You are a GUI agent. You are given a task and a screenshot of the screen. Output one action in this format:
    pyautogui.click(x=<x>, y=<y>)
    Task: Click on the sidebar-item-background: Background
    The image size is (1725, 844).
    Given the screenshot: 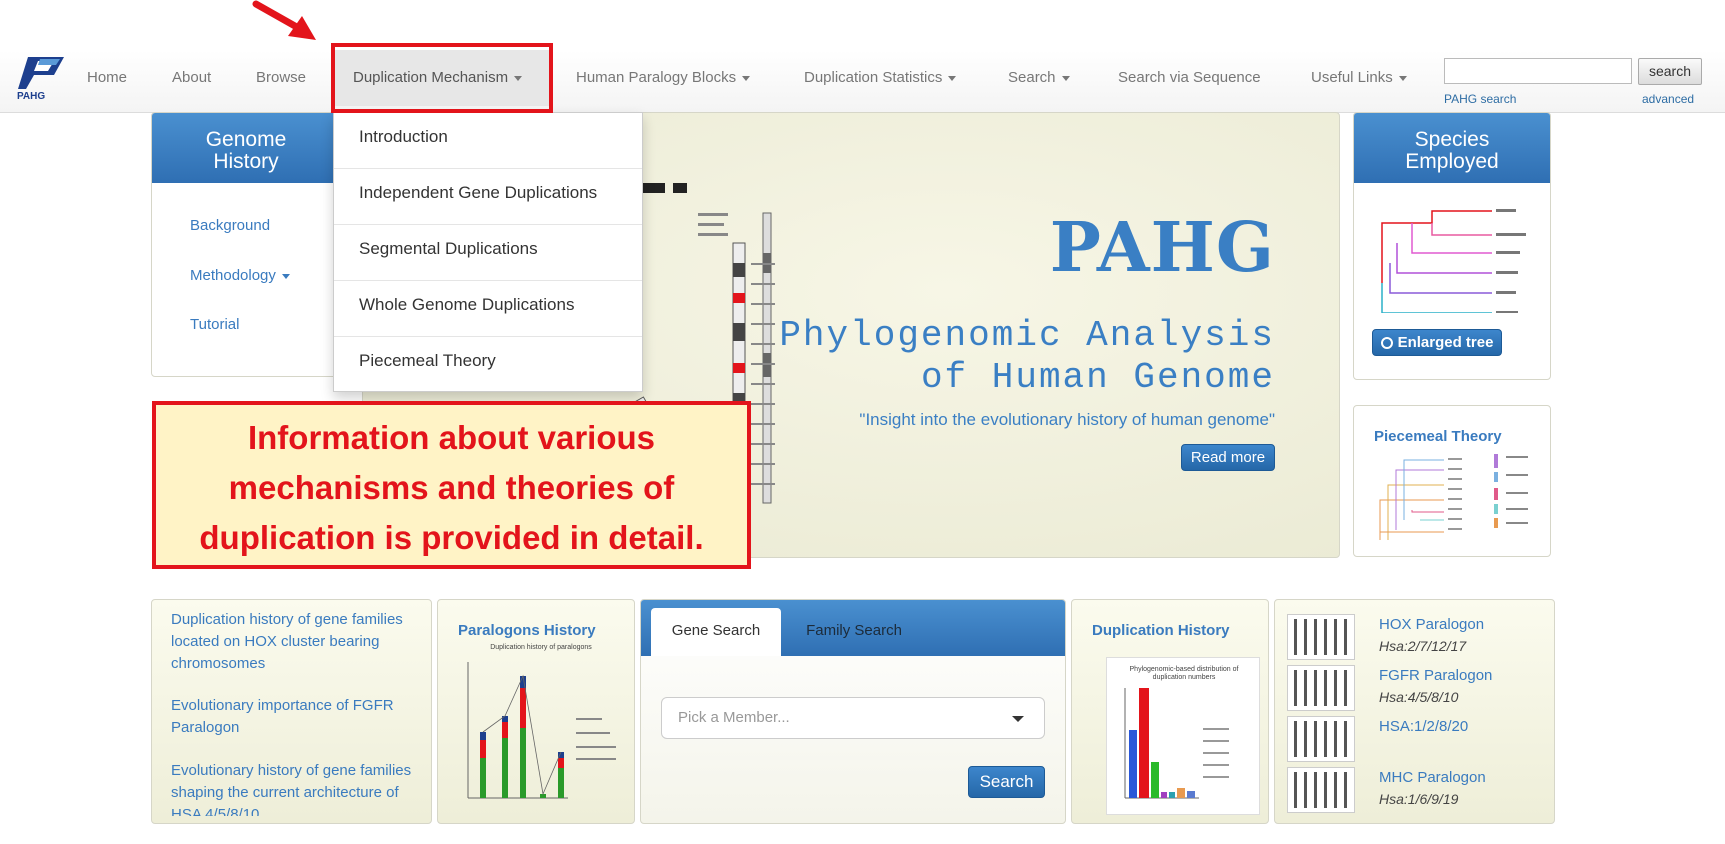 What is the action you would take?
    pyautogui.click(x=230, y=225)
    